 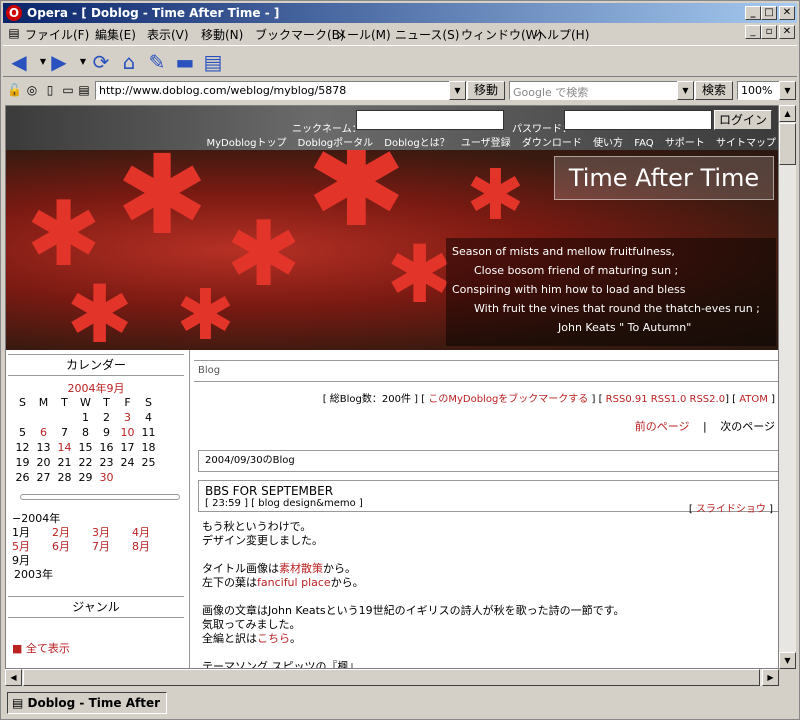 I want to click on calendar-day: 24, so click(x=127, y=462).